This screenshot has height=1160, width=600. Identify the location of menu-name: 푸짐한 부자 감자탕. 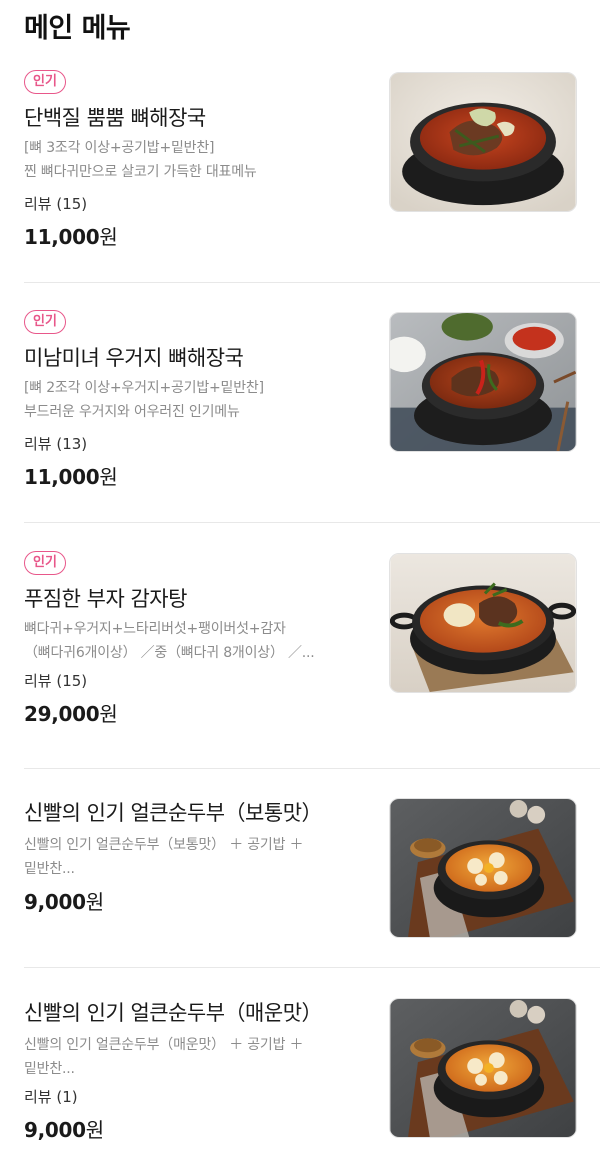
(105, 599).